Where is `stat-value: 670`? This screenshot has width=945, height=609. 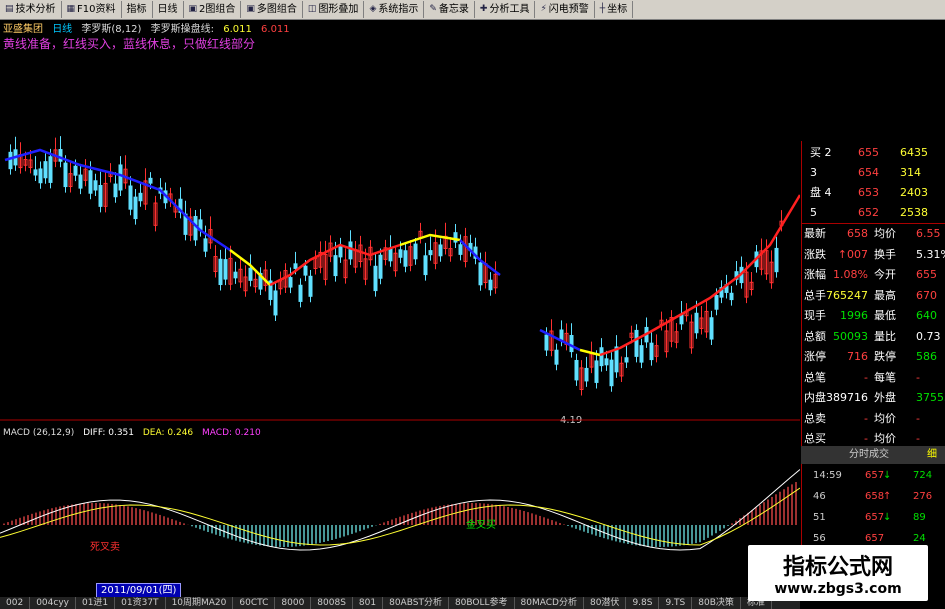
stat-value: 670 is located at coordinates (926, 295).